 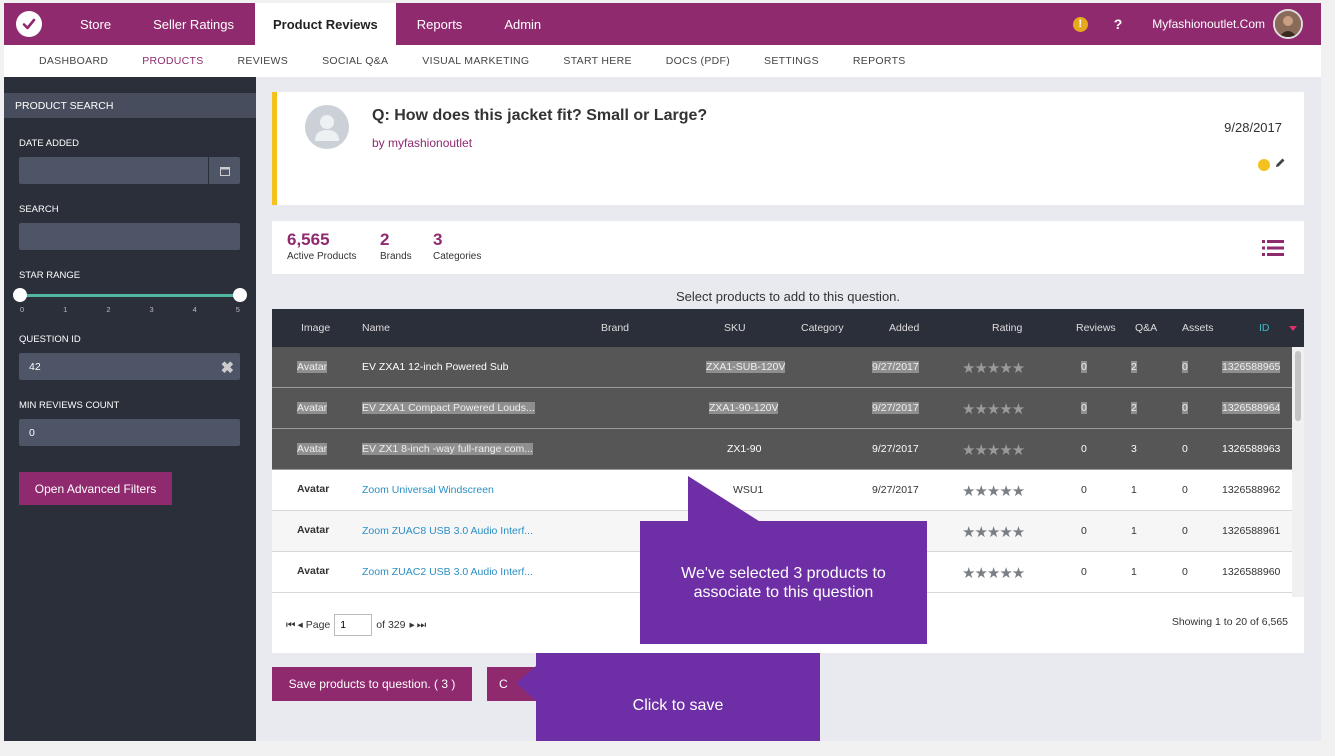 I want to click on page-input, so click(x=353, y=625).